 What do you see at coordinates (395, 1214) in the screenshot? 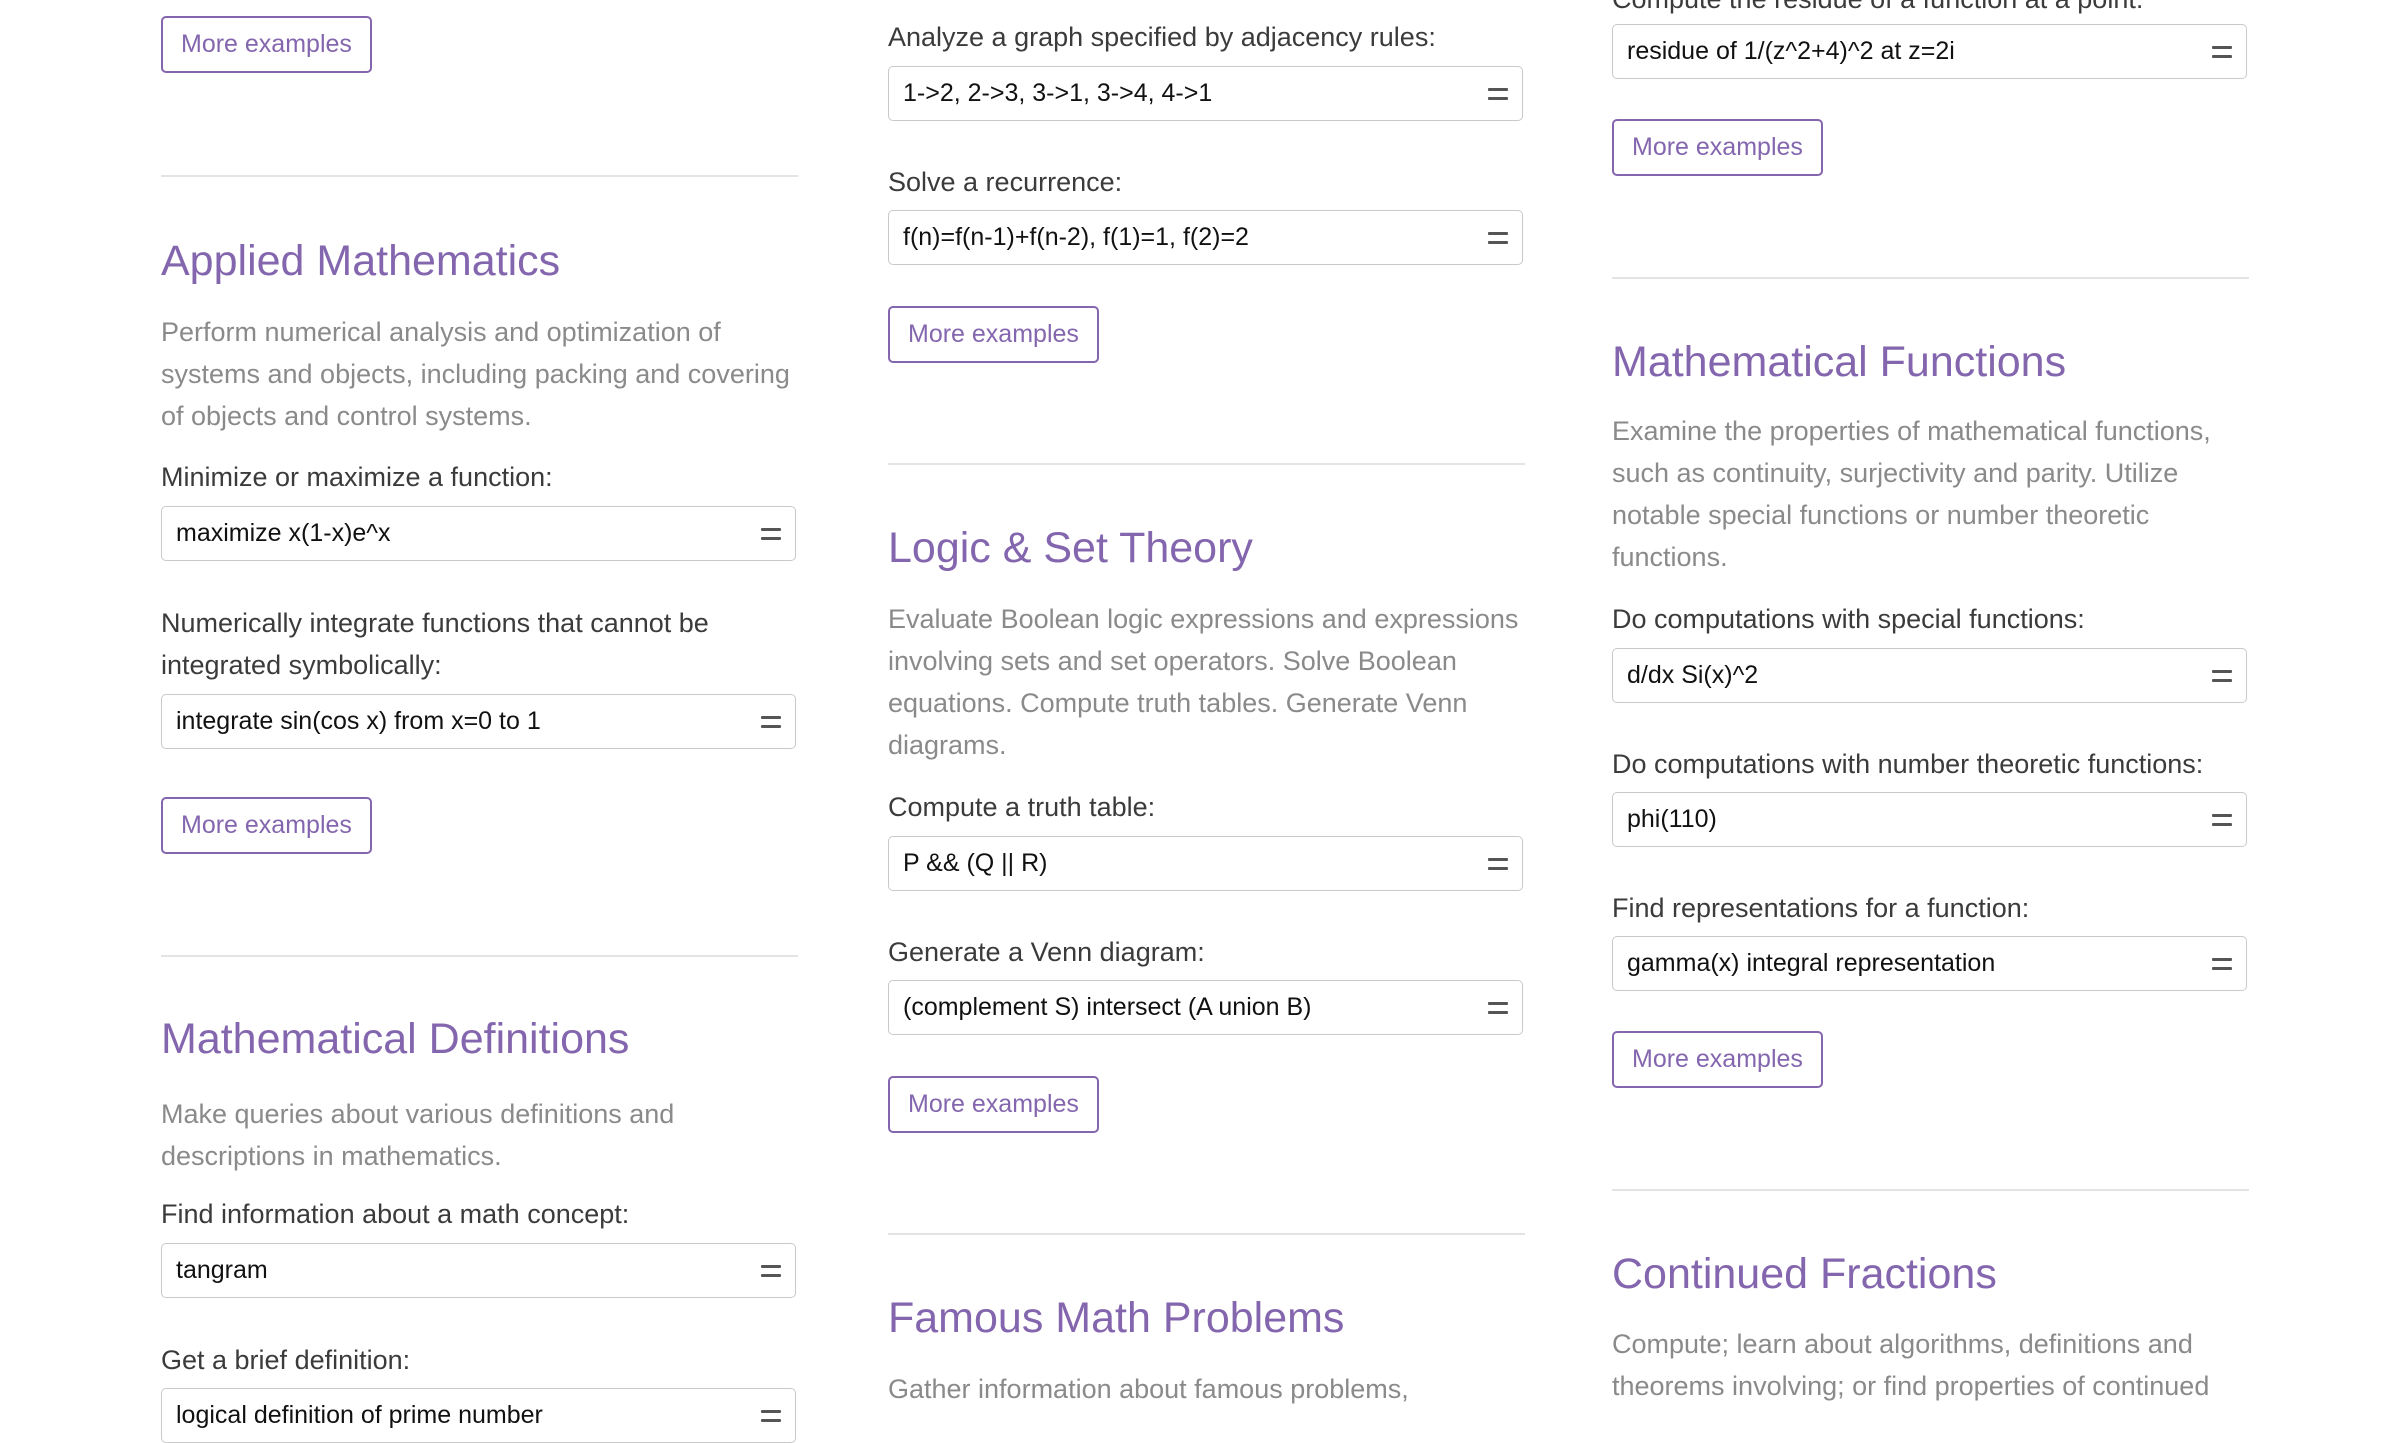
I see `example-label: Find information about a math concept:` at bounding box center [395, 1214].